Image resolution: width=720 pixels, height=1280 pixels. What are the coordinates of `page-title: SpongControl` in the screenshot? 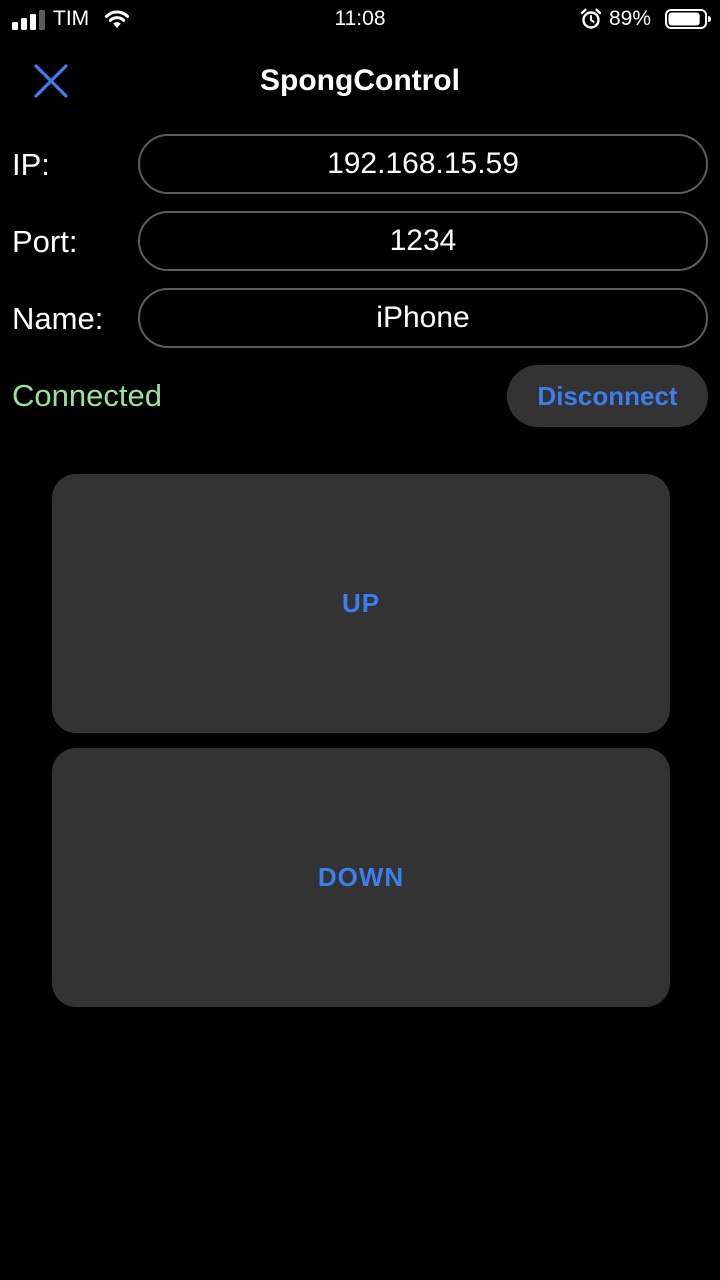 It's located at (360, 80).